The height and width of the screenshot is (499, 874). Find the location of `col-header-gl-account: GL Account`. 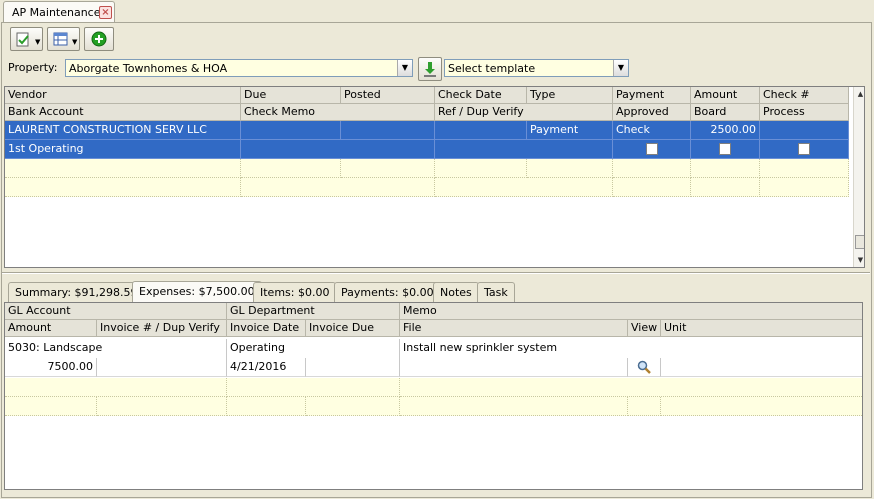

col-header-gl-account: GL Account is located at coordinates (116, 311).